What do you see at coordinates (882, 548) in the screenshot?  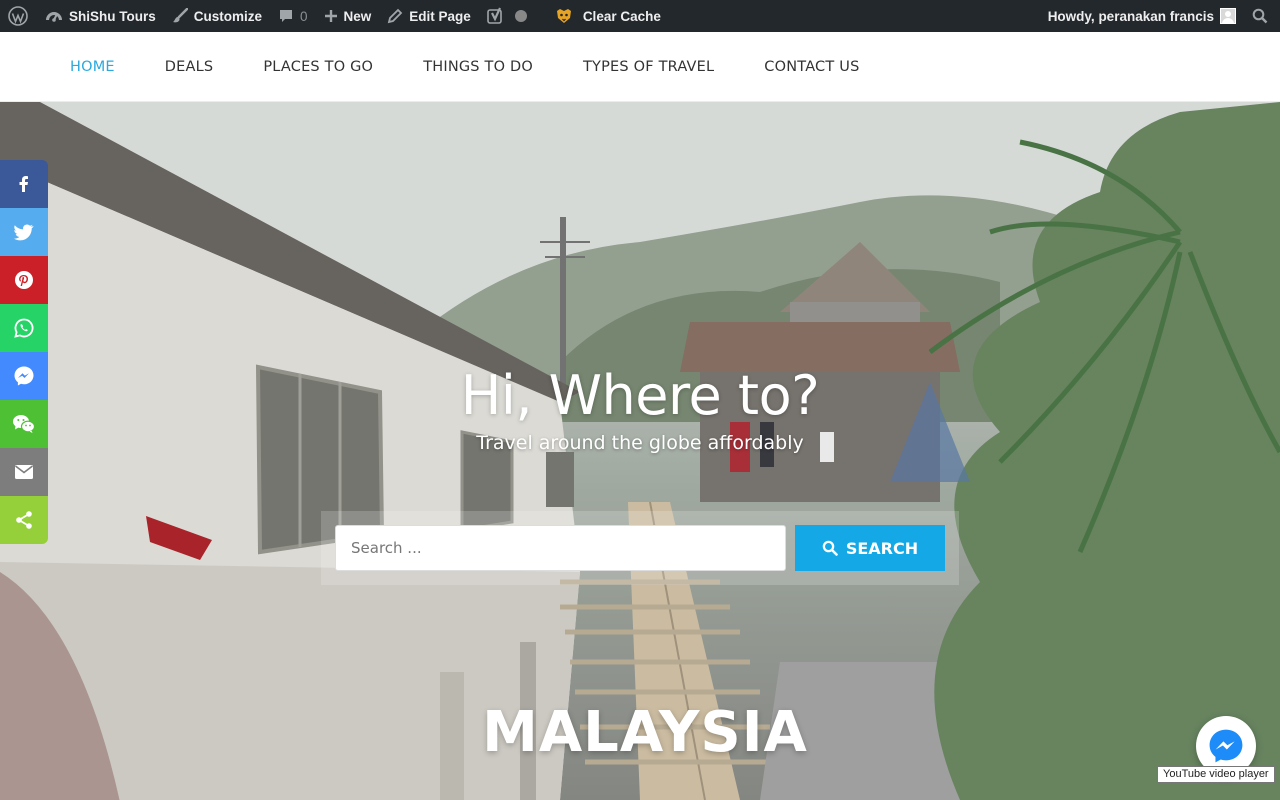 I see `search-button-label: SEARCH` at bounding box center [882, 548].